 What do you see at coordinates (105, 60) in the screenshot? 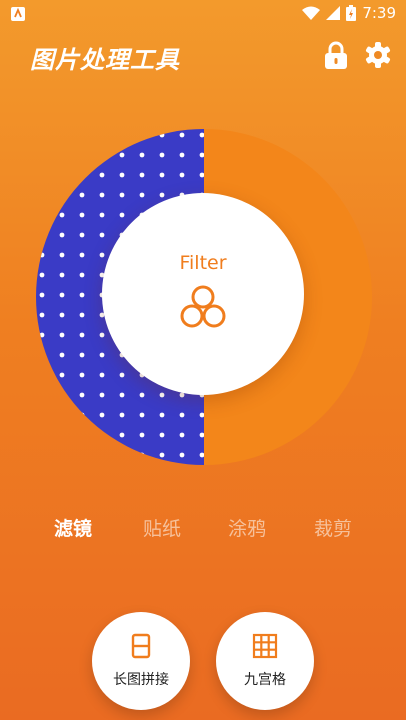
I see `app-title: 图片处理工具` at bounding box center [105, 60].